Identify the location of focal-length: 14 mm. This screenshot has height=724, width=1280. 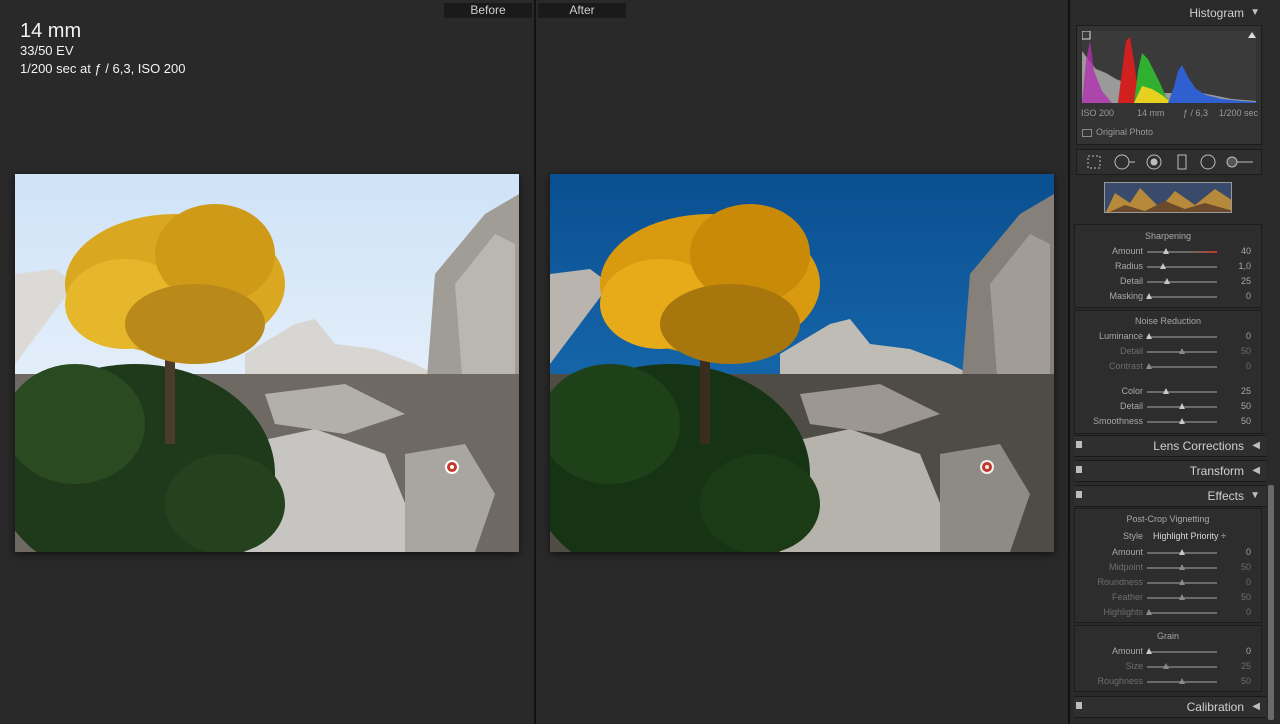
(51, 31).